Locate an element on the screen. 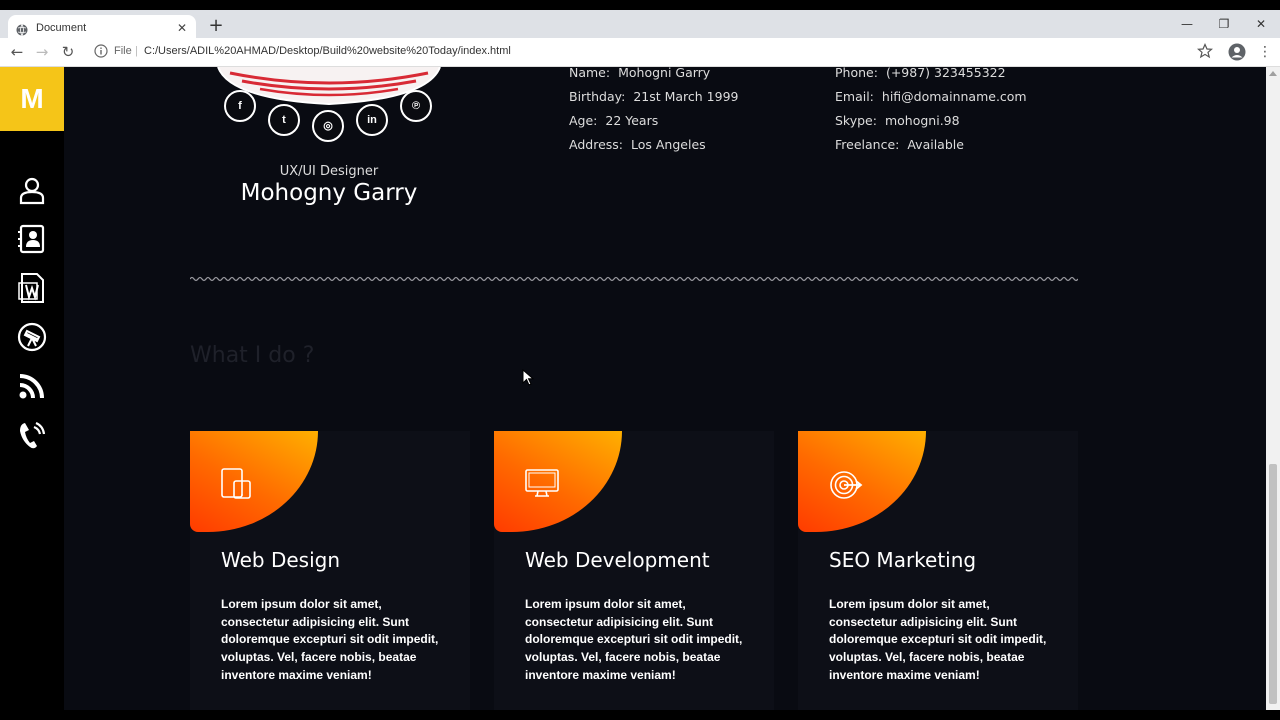  info-key: Birthday: is located at coordinates (597, 96).